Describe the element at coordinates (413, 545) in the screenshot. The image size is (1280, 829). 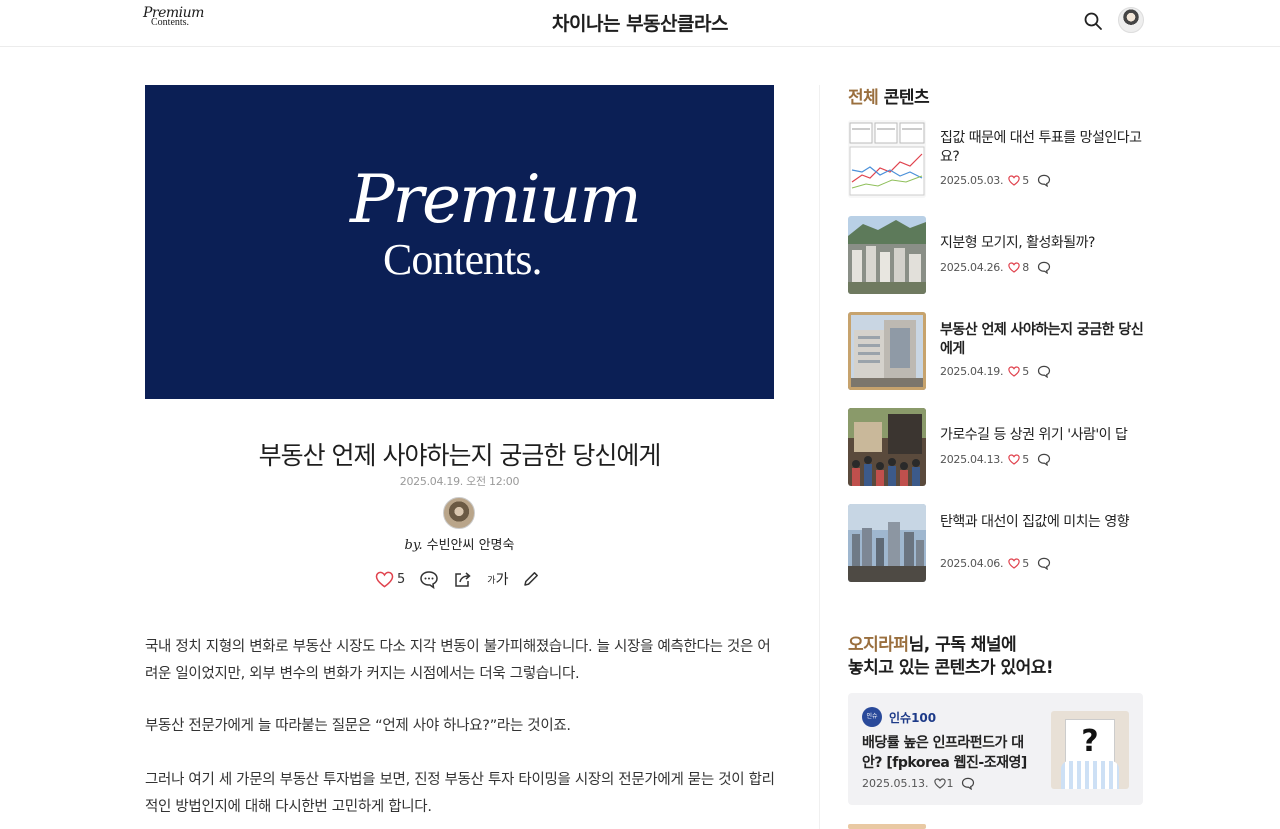
I see `by-prefix: by.` at that location.